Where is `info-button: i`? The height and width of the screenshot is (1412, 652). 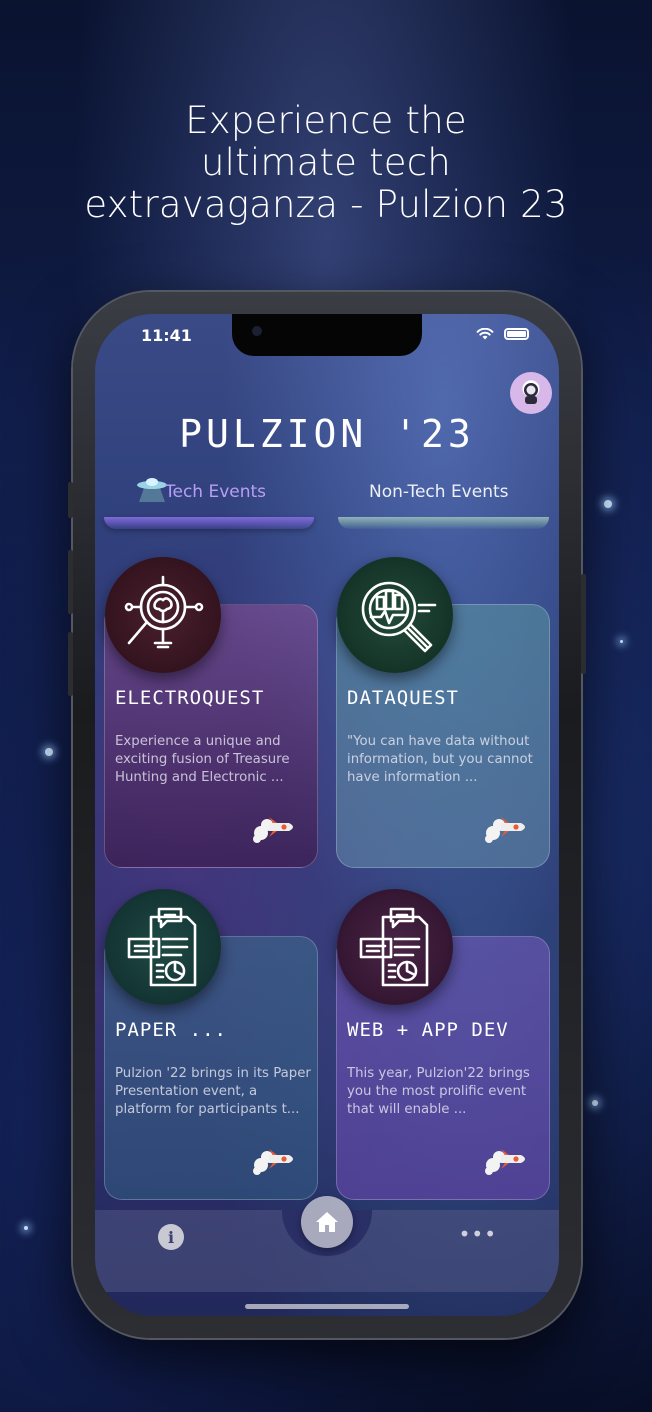
info-button: i is located at coordinates (171, 1237).